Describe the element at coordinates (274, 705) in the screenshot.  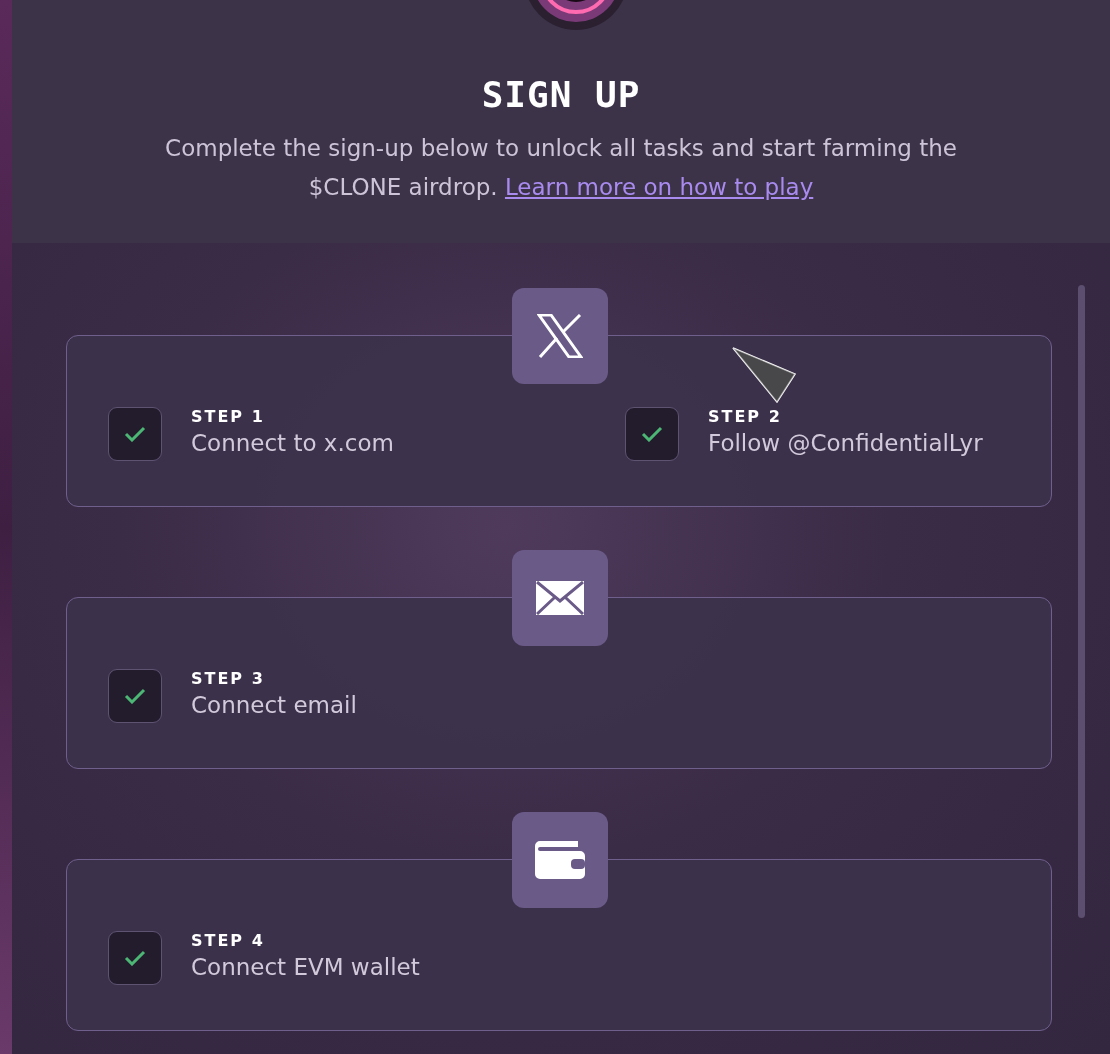
I see `step-title: Connect email` at that location.